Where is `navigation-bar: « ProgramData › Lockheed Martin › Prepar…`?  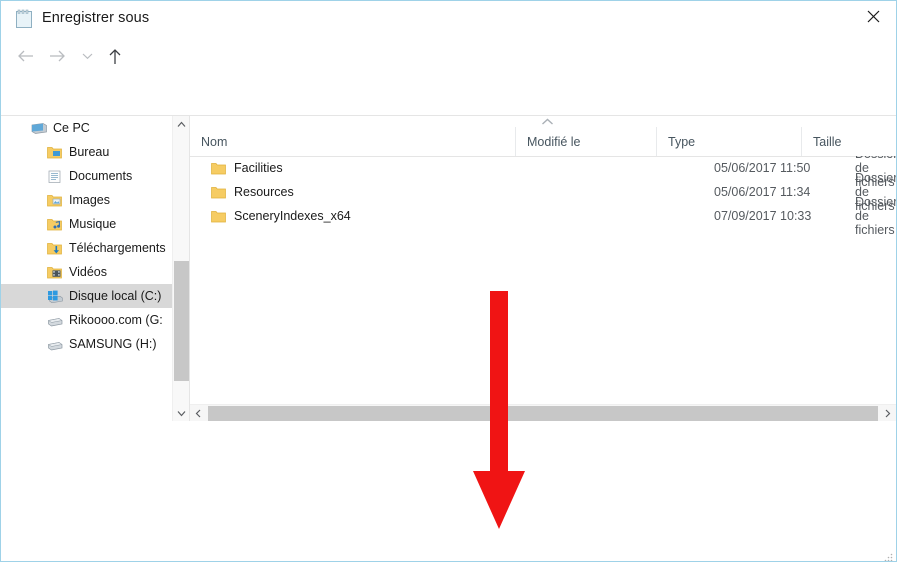
navigation-bar: « ProgramData › Lockheed Martin › Prepar… is located at coordinates (448, 71).